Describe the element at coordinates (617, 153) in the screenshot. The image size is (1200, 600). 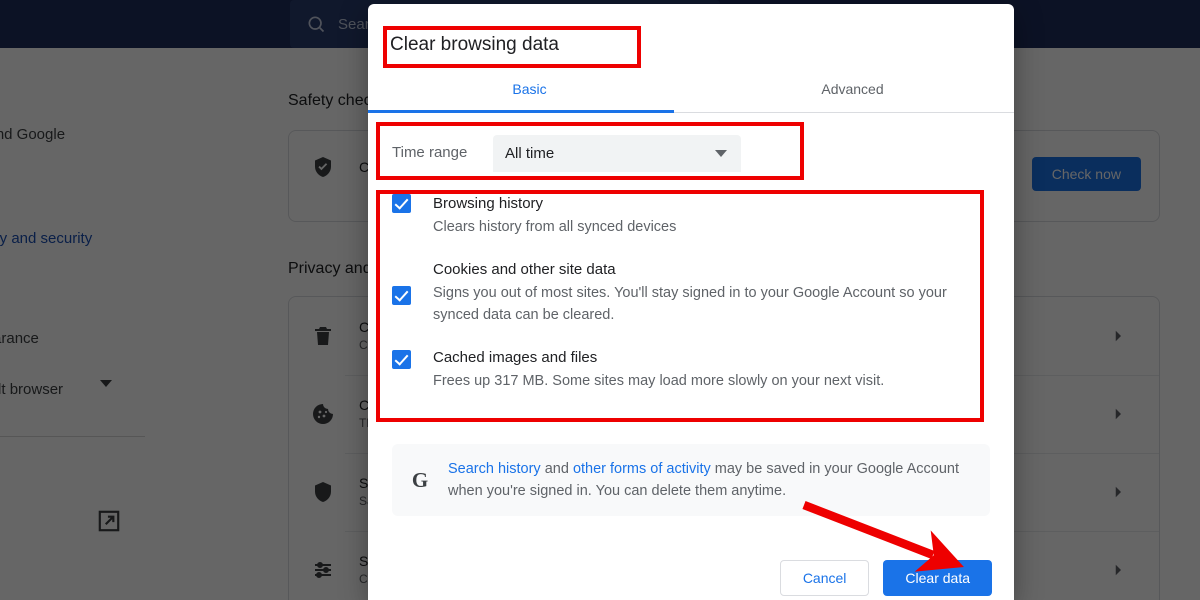
I see `time-range-select: All time` at that location.